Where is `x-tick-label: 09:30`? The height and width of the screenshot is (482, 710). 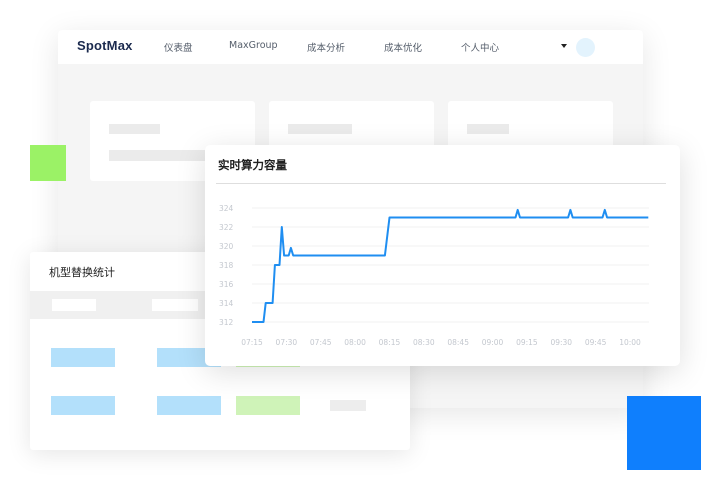 x-tick-label: 09:30 is located at coordinates (561, 342).